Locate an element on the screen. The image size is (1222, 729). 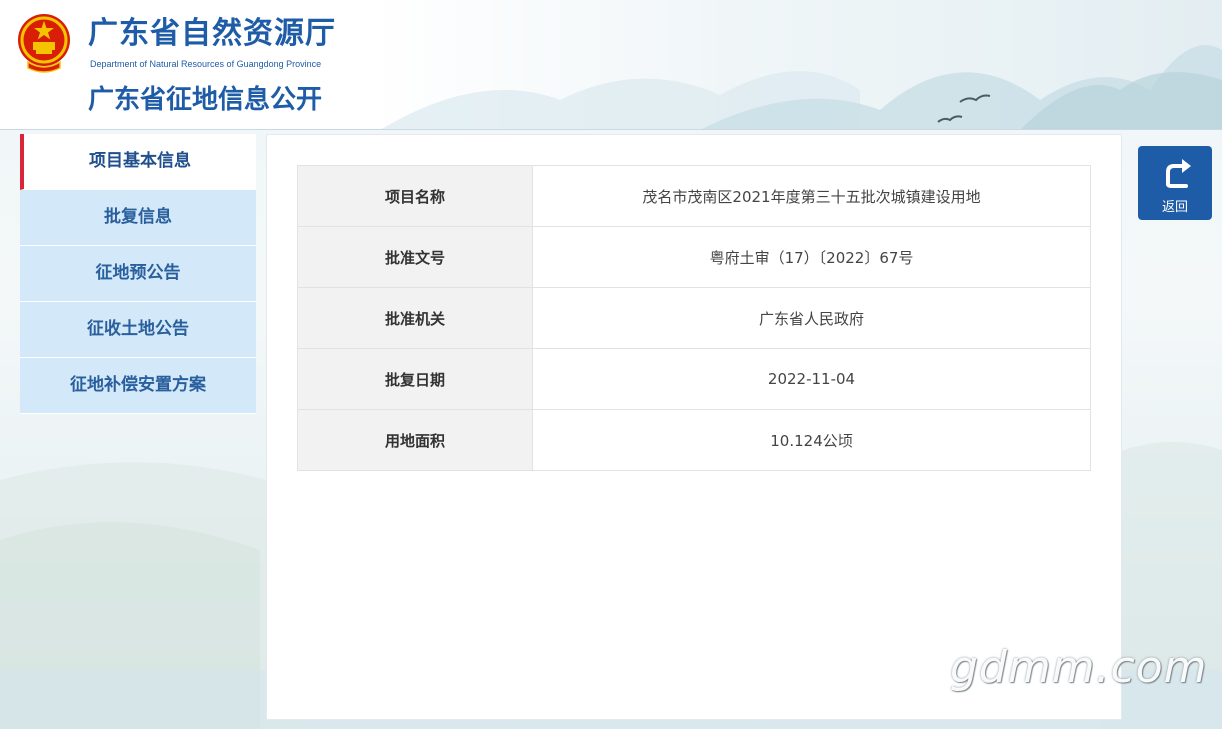
sidebar-nav: 项目基本信息 批复信息 征地预公告 征收土地公告 征地补偿安置方案 is located at coordinates (138, 274).